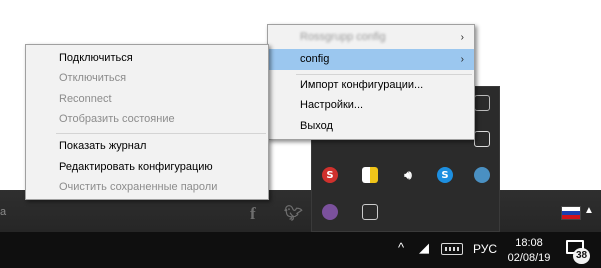 The height and width of the screenshot is (268, 601). What do you see at coordinates (452, 249) in the screenshot?
I see `keyboard-icon` at bounding box center [452, 249].